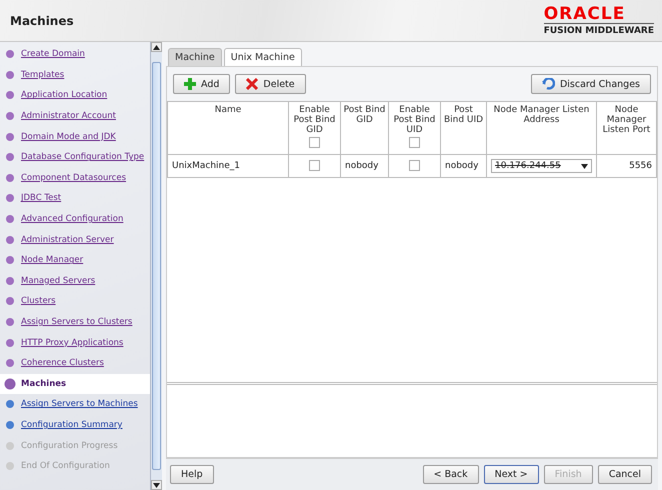 This screenshot has width=662, height=490. What do you see at coordinates (156, 47) in the screenshot?
I see `scroll-up-icon` at bounding box center [156, 47].